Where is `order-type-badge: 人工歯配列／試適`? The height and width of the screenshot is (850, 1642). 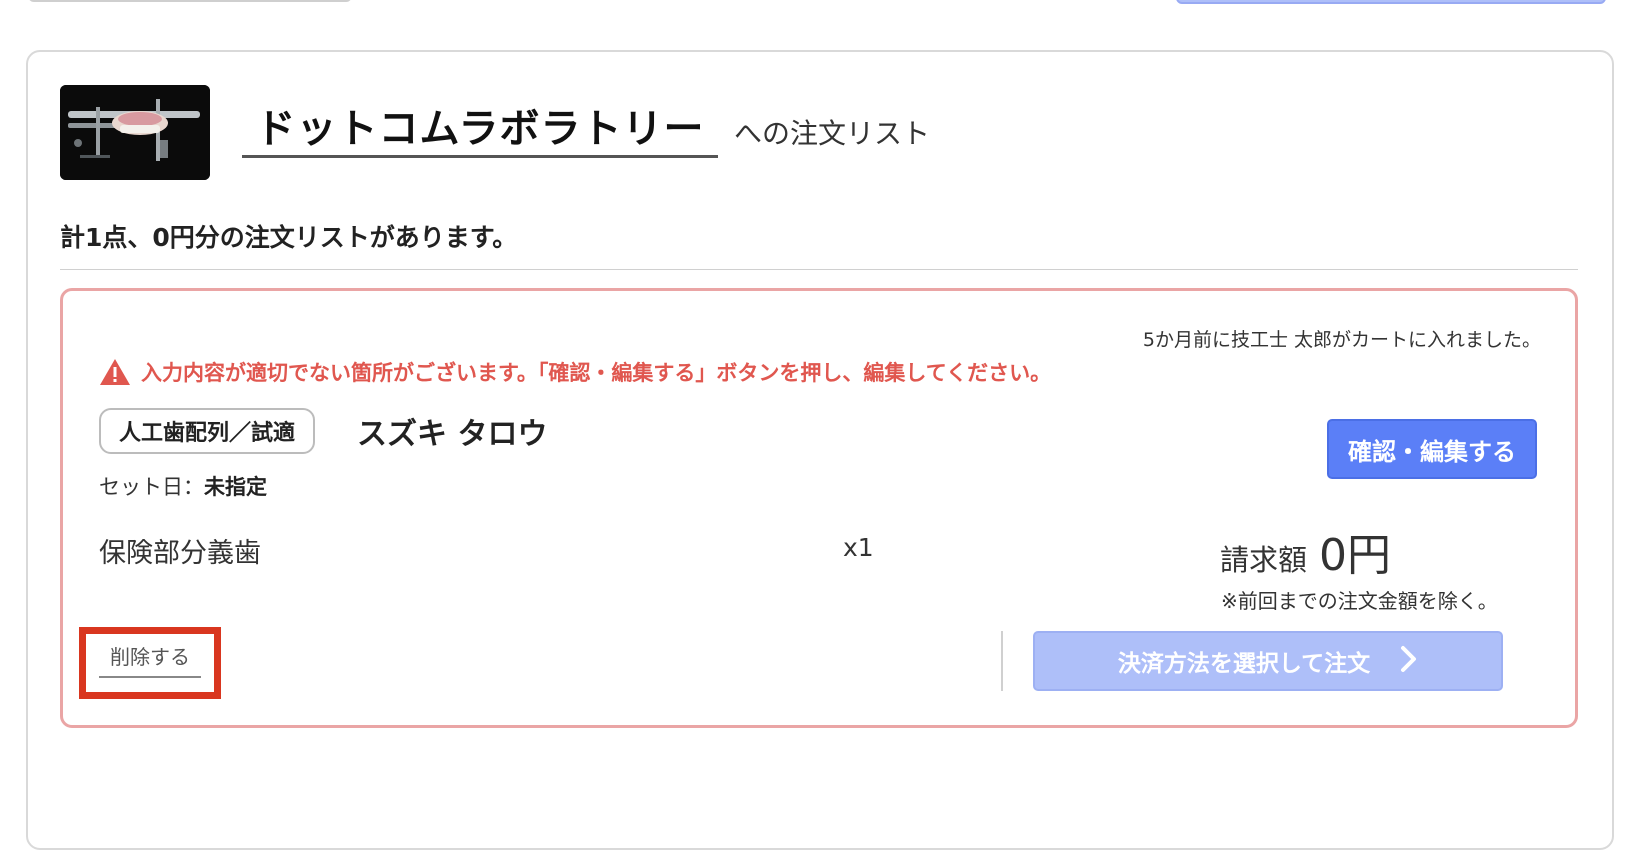 order-type-badge: 人工歯配列／試適 is located at coordinates (207, 431).